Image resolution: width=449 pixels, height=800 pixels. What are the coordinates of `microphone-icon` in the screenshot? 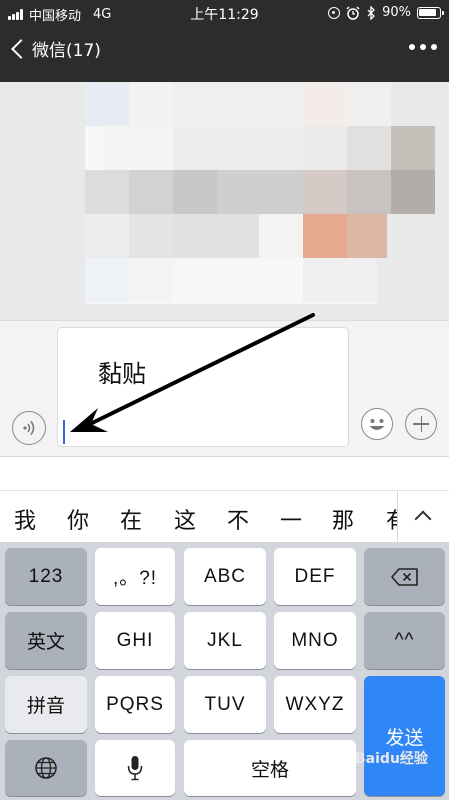 It's located at (135, 768).